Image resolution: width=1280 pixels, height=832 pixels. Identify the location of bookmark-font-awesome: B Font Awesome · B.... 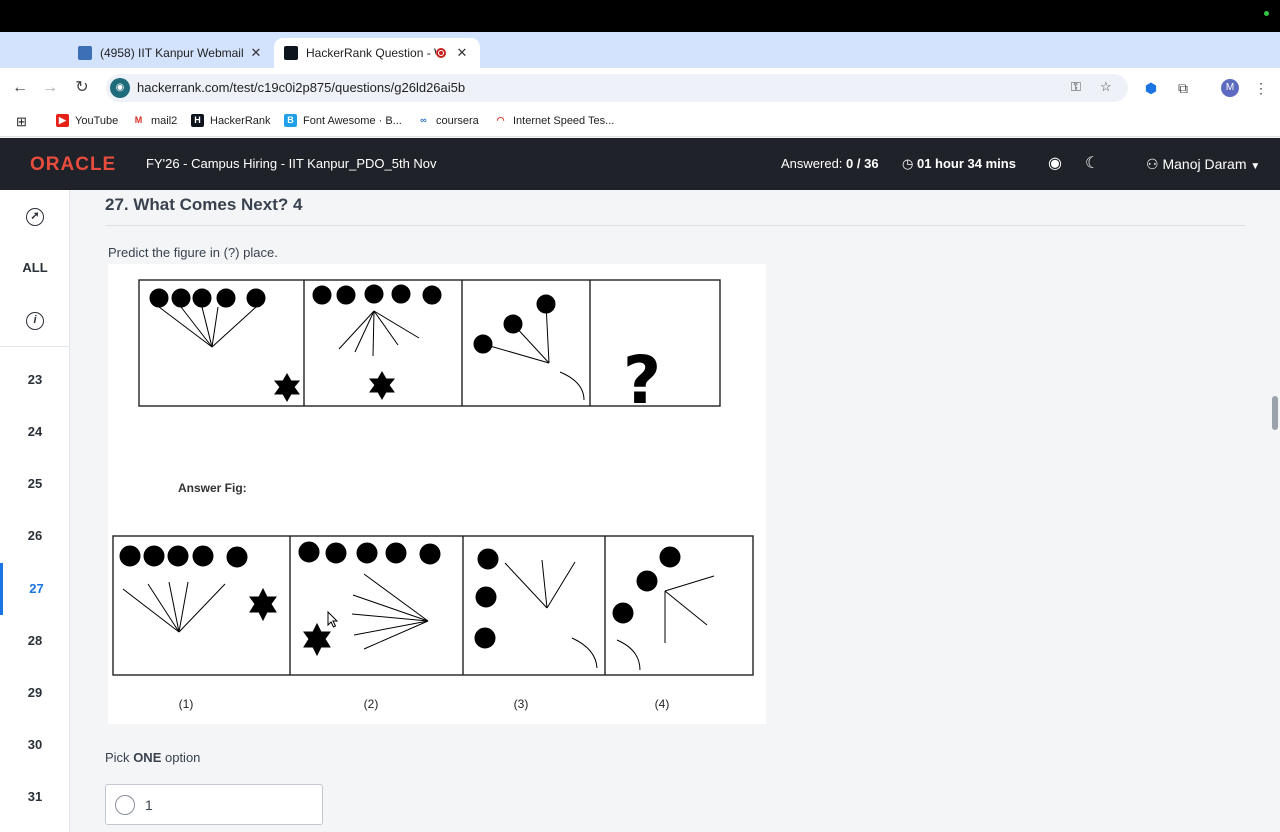
(343, 120).